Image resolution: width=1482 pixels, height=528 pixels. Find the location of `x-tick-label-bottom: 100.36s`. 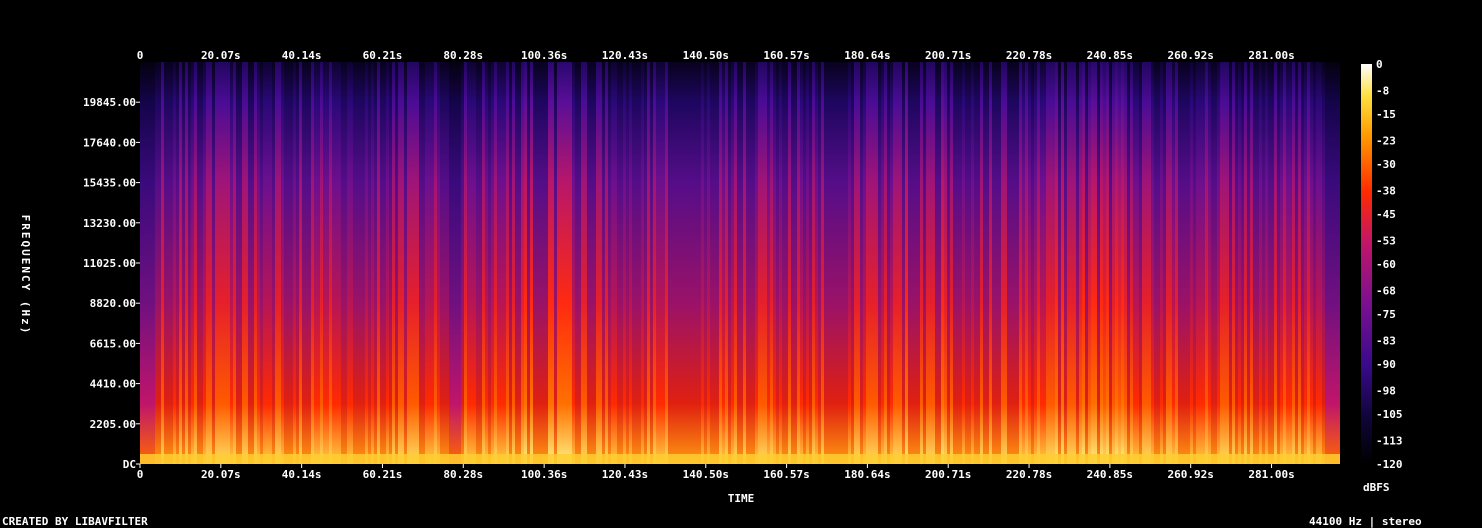

x-tick-label-bottom: 100.36s is located at coordinates (544, 474).